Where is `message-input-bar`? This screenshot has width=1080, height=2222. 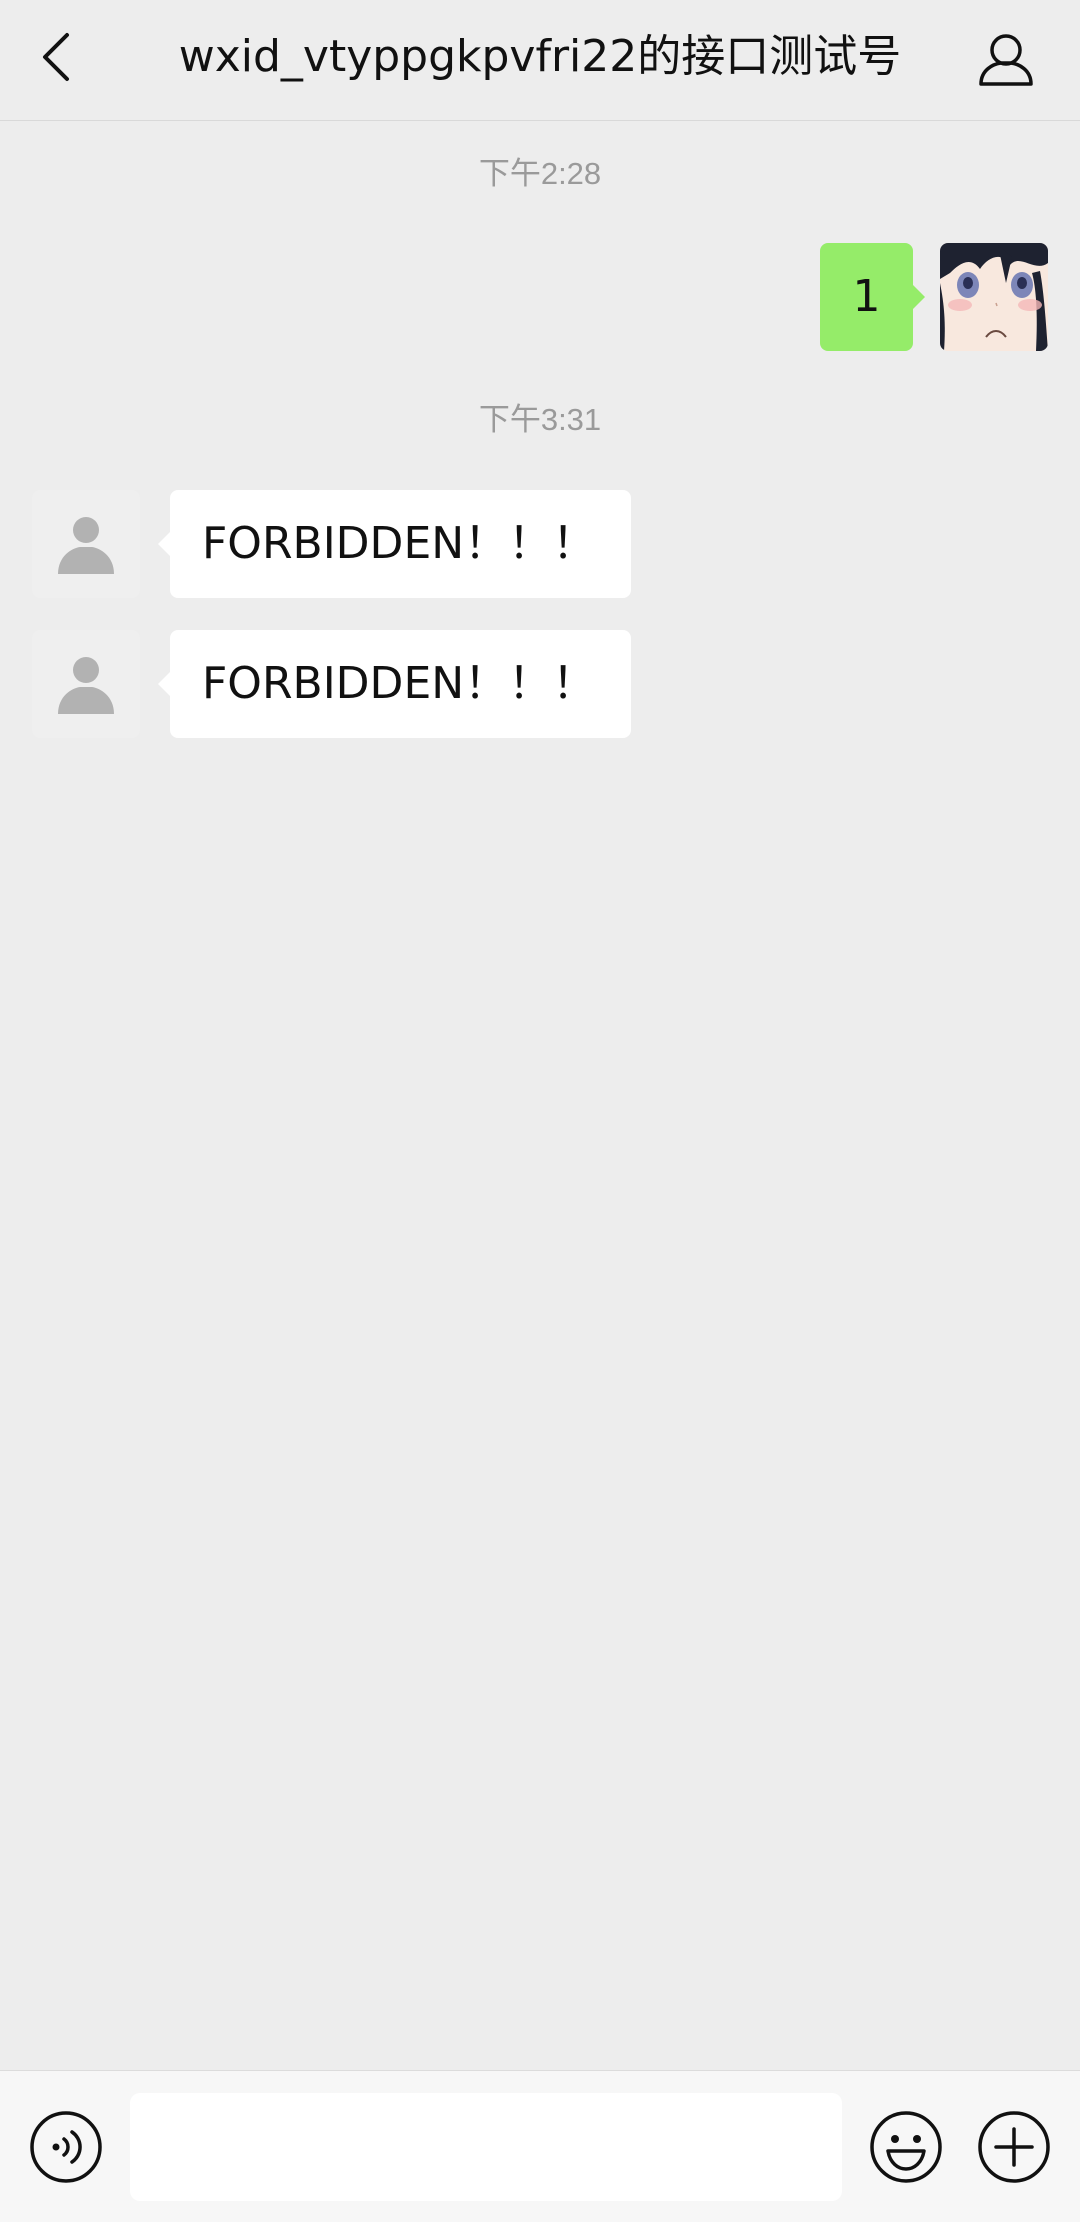
message-input-bar is located at coordinates (540, 2146).